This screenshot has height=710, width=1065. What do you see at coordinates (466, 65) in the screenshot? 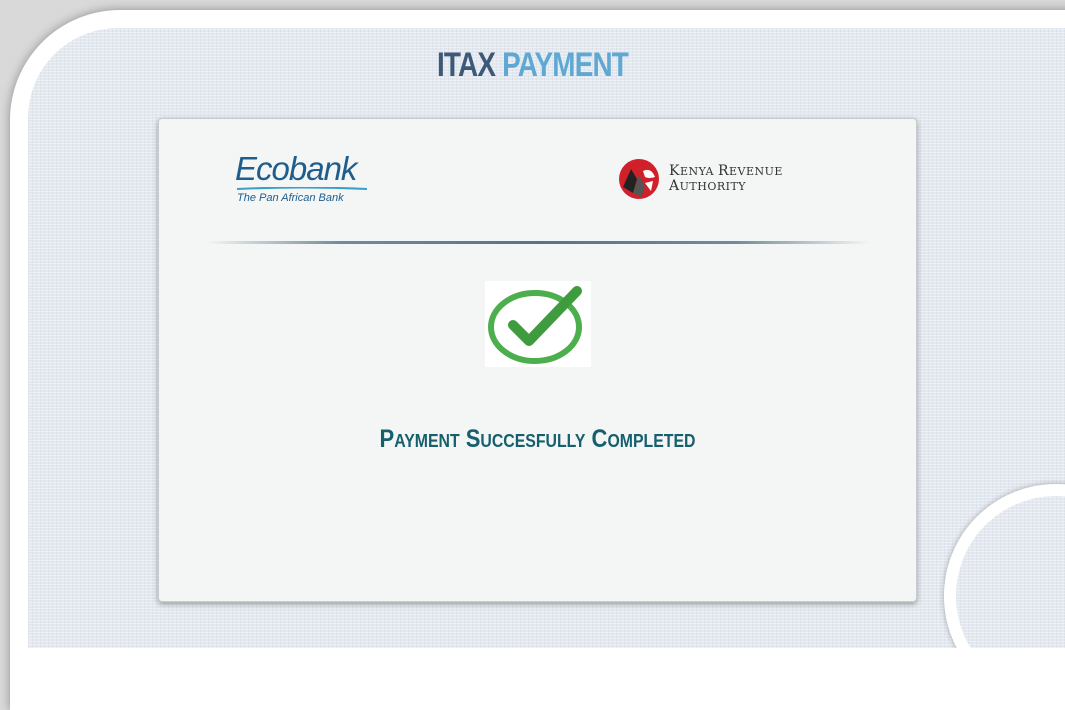
I see `page-title-itax: ITAX` at bounding box center [466, 65].